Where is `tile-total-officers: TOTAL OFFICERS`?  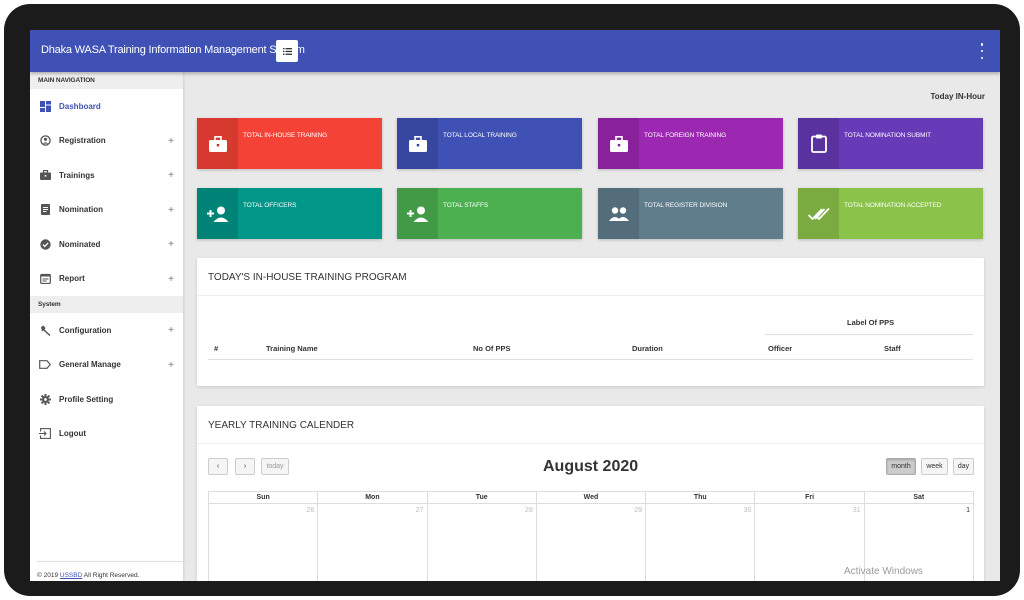
tile-total-officers: TOTAL OFFICERS is located at coordinates (289, 213).